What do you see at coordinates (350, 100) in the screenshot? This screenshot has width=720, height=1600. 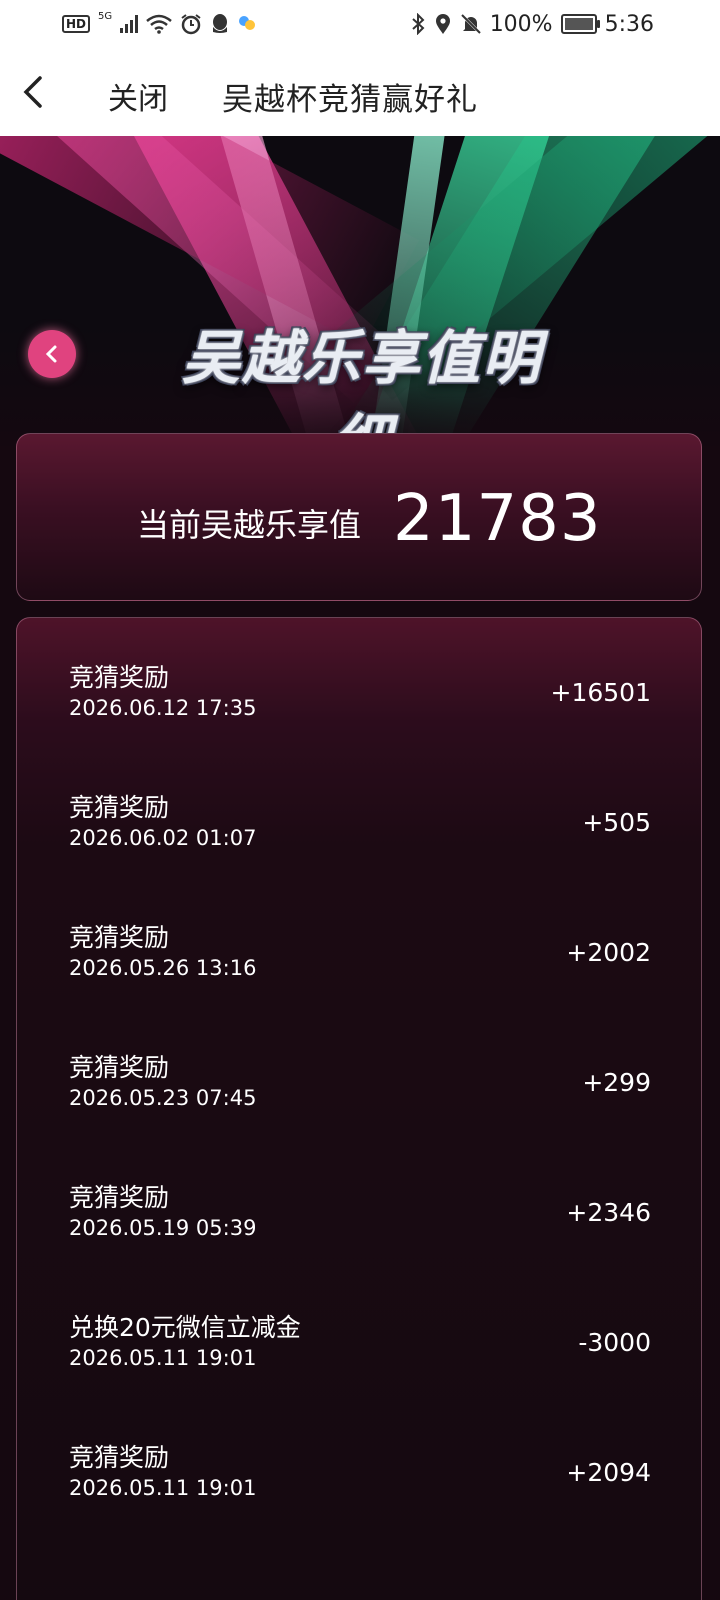 I see `page-title: 吴越杯竞猜赢好礼` at bounding box center [350, 100].